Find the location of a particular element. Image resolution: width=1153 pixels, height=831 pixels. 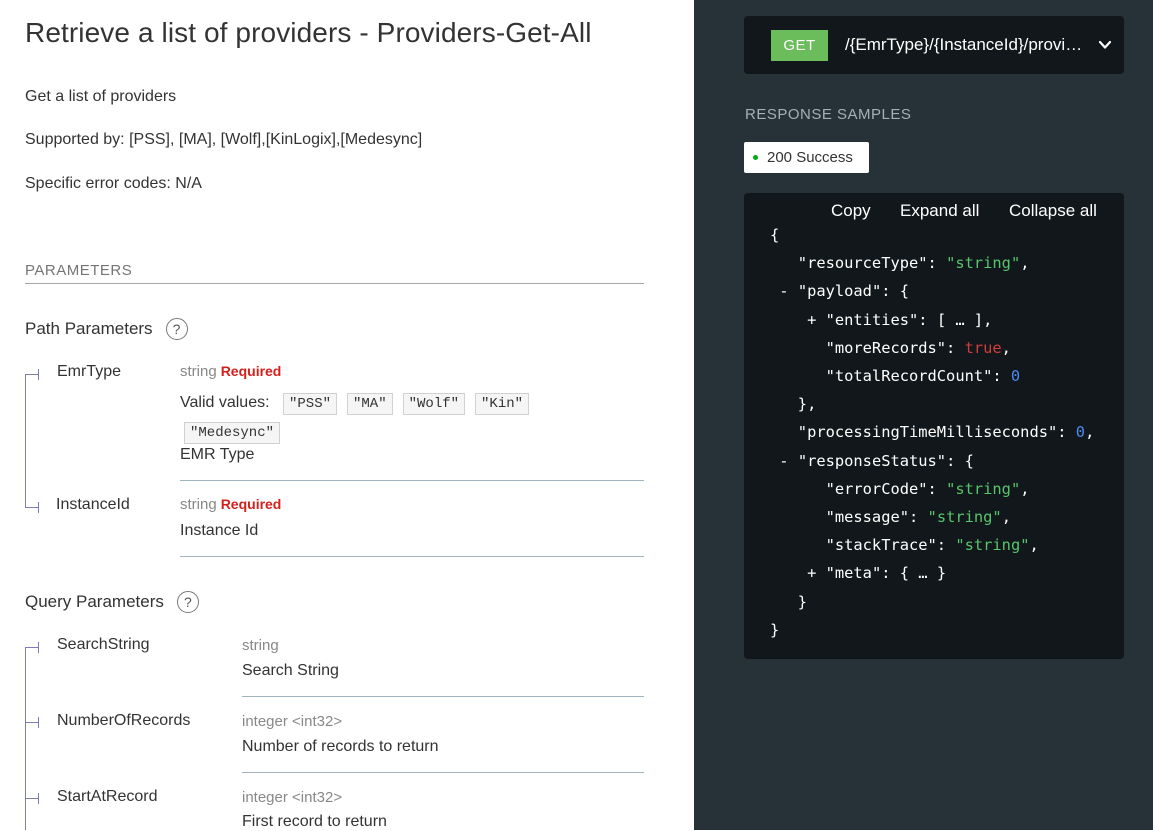

param-type-instanceid: string Required is located at coordinates (230, 504).